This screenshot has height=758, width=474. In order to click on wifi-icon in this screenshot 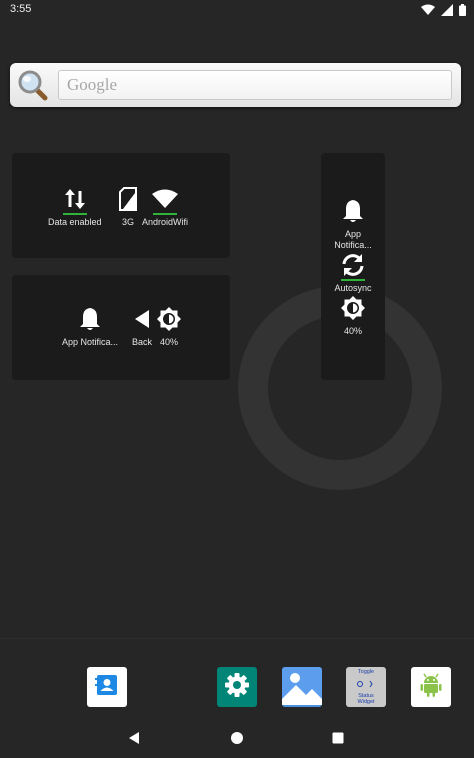, I will do `click(165, 199)`.